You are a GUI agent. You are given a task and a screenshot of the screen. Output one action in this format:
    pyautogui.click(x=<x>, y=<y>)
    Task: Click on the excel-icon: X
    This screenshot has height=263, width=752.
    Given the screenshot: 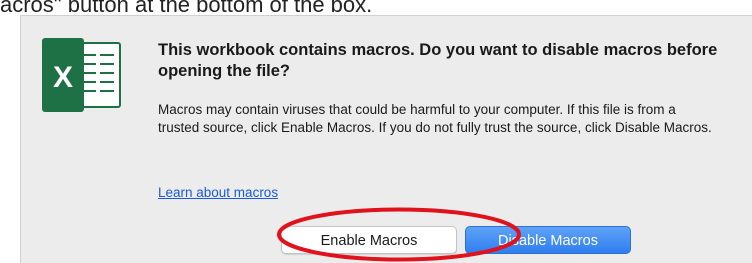 What is the action you would take?
    pyautogui.click(x=81, y=75)
    